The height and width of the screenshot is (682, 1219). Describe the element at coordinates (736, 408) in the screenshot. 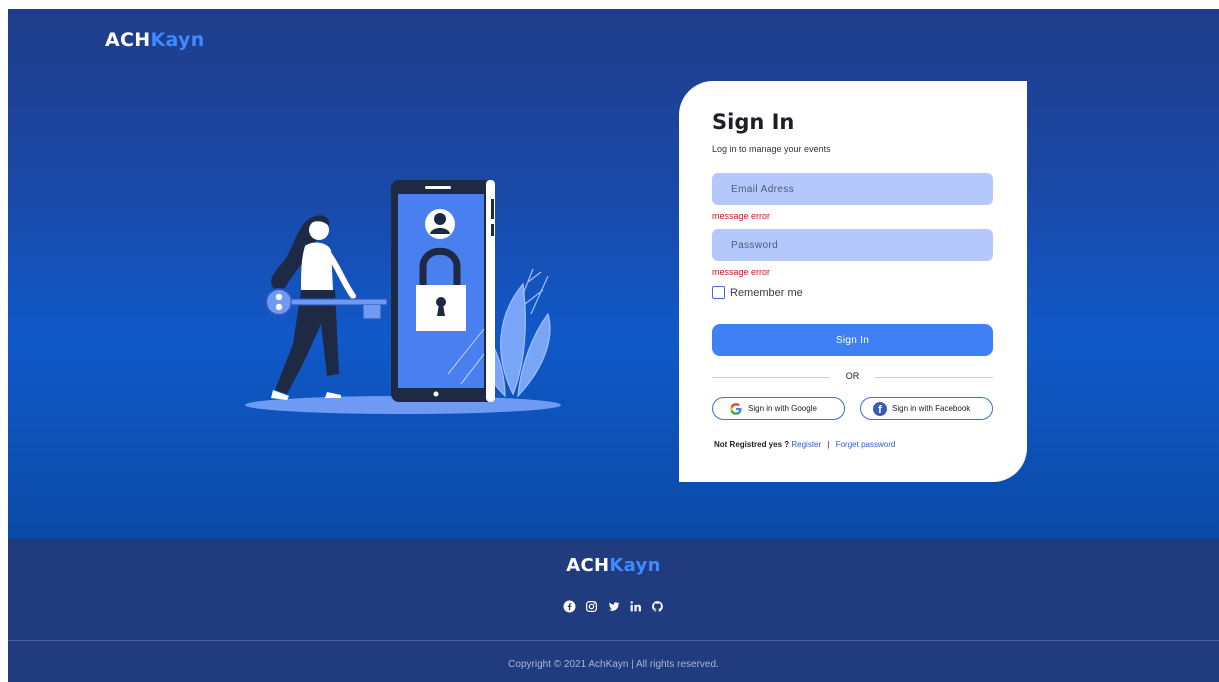

I see `google-icon` at that location.